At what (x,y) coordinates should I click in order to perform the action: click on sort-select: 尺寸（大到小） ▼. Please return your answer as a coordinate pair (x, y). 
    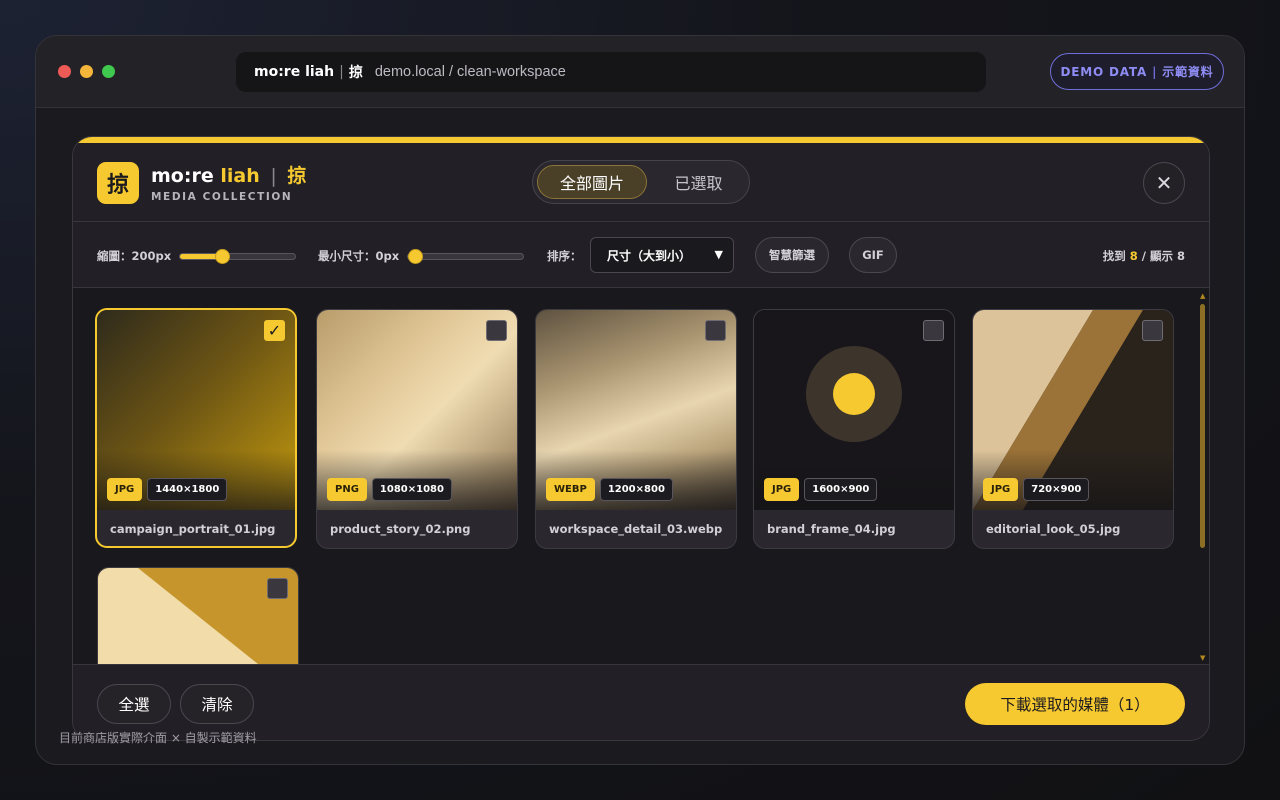
    Looking at the image, I should click on (662, 255).